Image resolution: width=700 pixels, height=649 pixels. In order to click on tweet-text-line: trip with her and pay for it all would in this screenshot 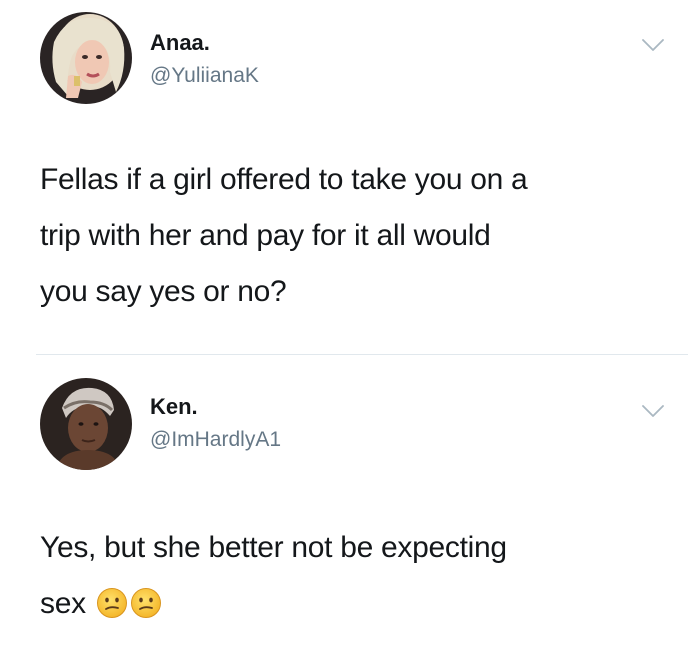, I will do `click(265, 235)`.